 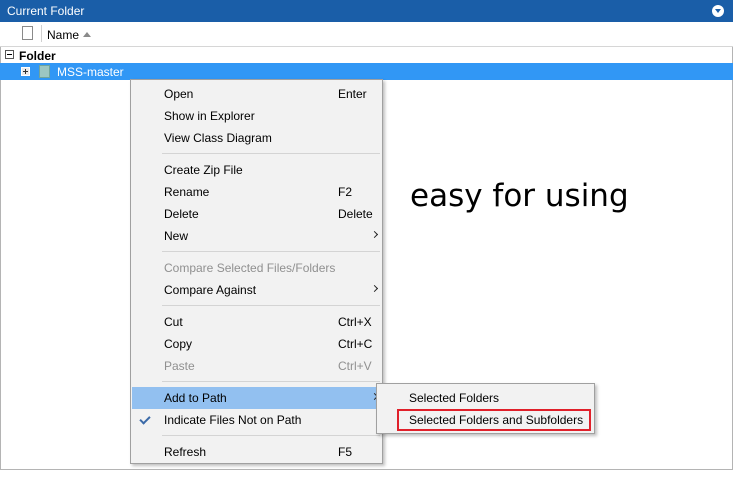 I want to click on menu-item-shortcut: Delete, so click(x=355, y=214).